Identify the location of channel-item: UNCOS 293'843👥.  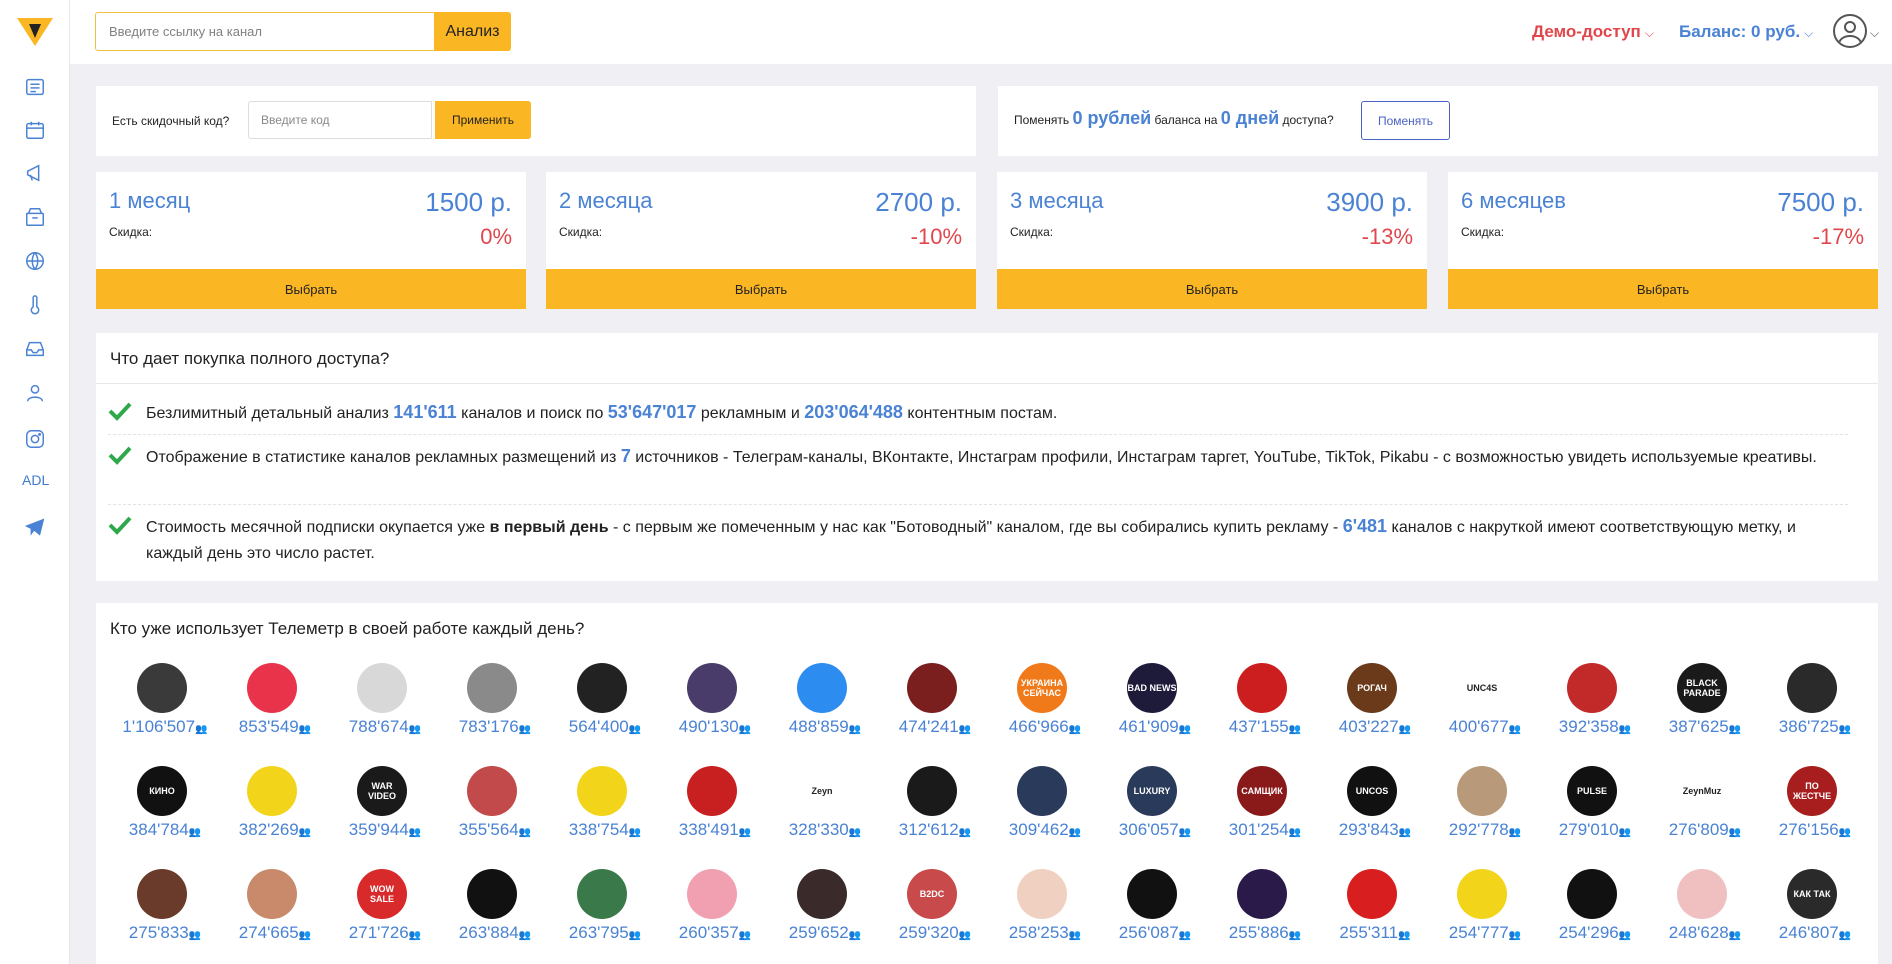
(1370, 806).